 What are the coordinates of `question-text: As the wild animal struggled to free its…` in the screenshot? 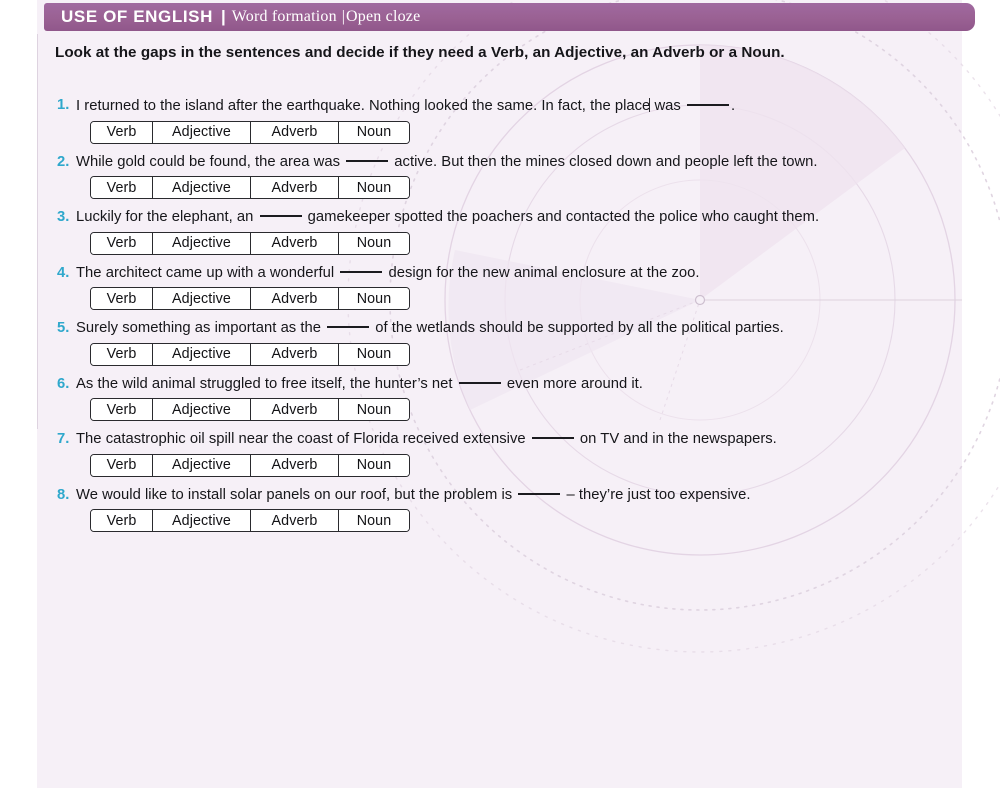 It's located at (359, 385).